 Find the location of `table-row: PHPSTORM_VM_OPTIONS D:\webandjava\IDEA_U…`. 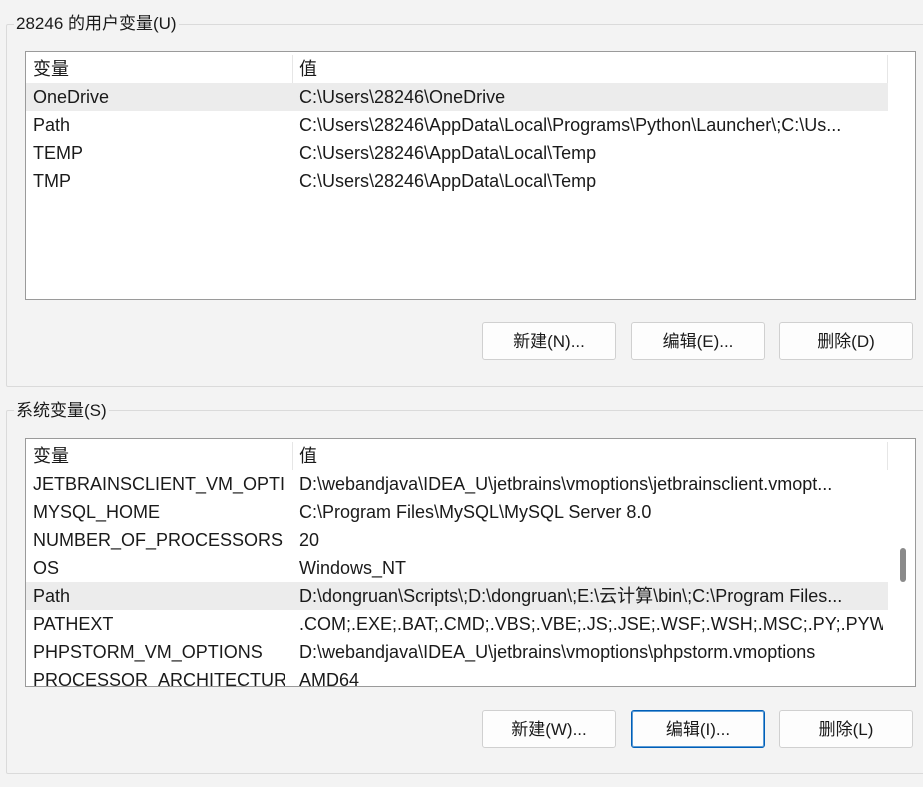

table-row: PHPSTORM_VM_OPTIONS D:\webandjava\IDEA_U… is located at coordinates (457, 652).